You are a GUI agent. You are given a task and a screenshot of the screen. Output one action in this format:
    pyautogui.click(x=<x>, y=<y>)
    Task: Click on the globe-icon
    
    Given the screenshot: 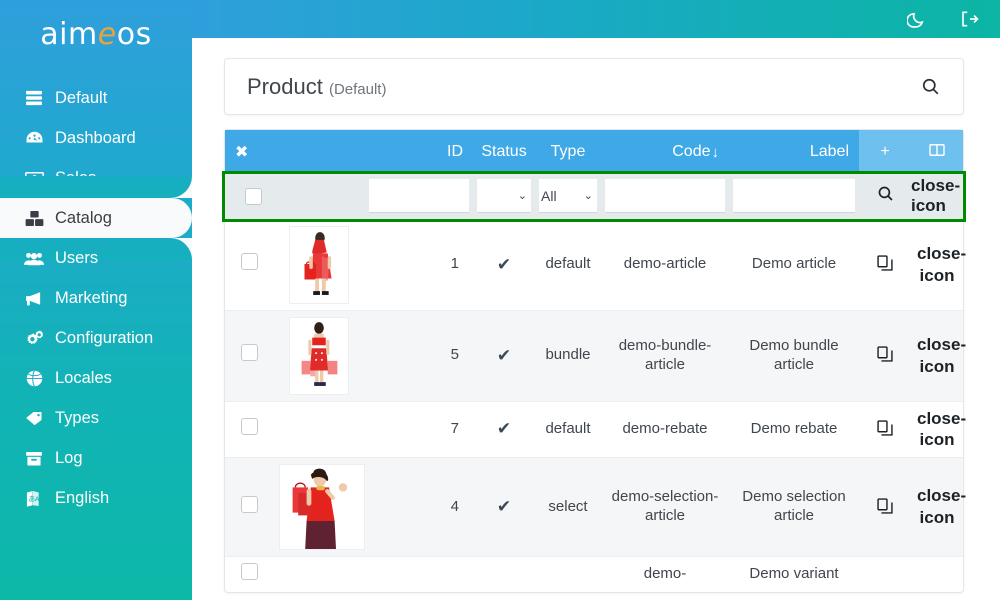 What is the action you would take?
    pyautogui.click(x=34, y=378)
    